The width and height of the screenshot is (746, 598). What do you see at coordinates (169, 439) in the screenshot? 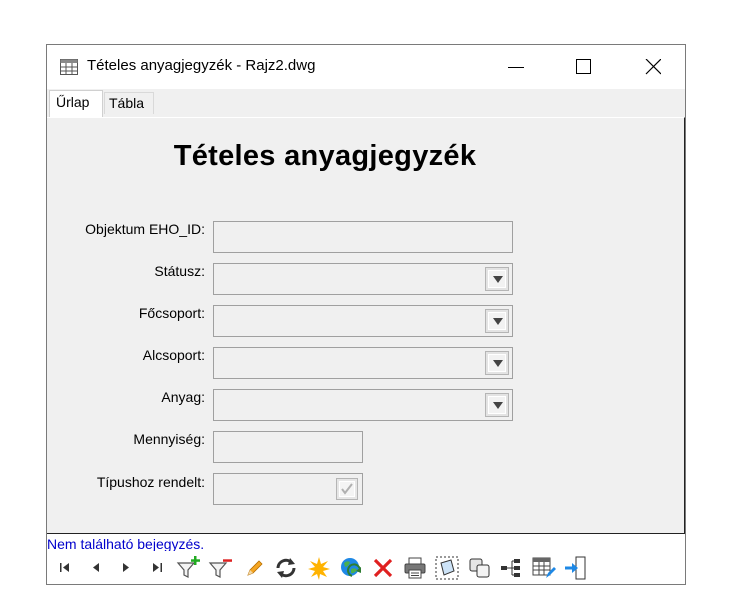
I see `field-label-quantity: Mennyiség:` at bounding box center [169, 439].